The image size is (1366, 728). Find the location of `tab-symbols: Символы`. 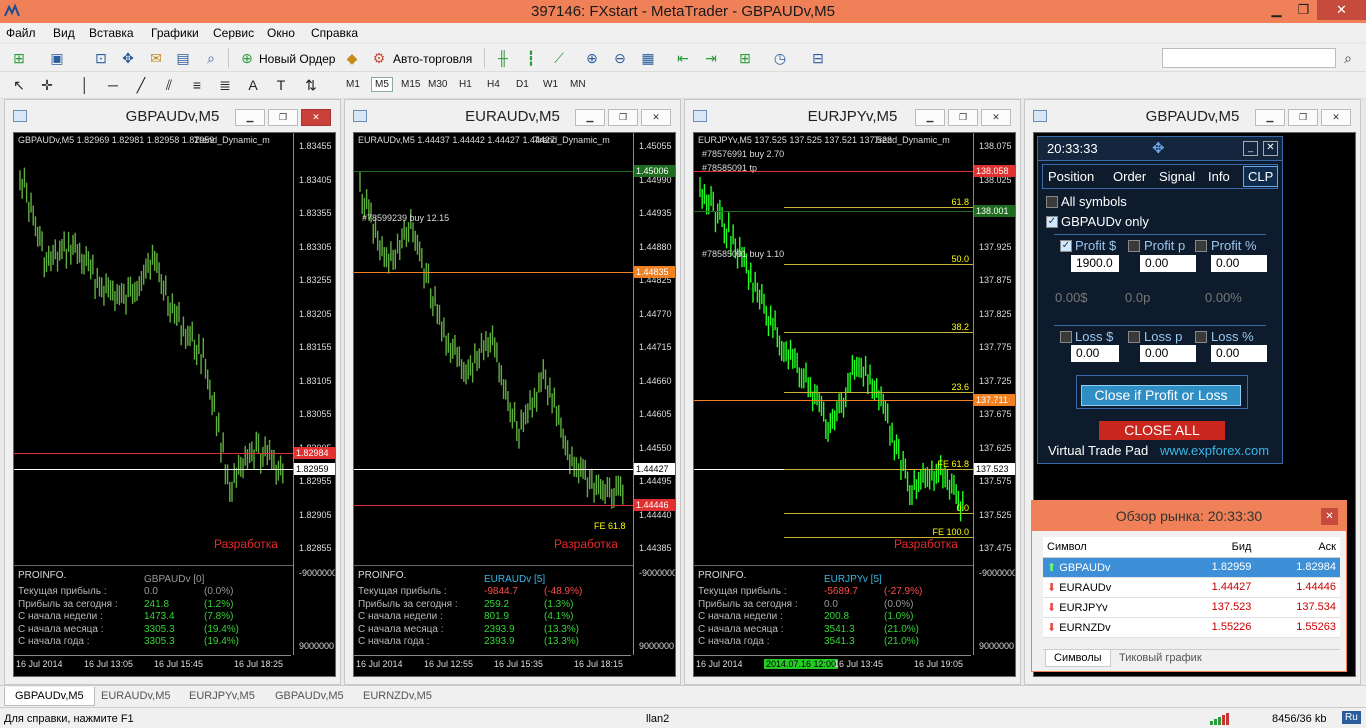

tab-symbols: Символы is located at coordinates (1078, 658).